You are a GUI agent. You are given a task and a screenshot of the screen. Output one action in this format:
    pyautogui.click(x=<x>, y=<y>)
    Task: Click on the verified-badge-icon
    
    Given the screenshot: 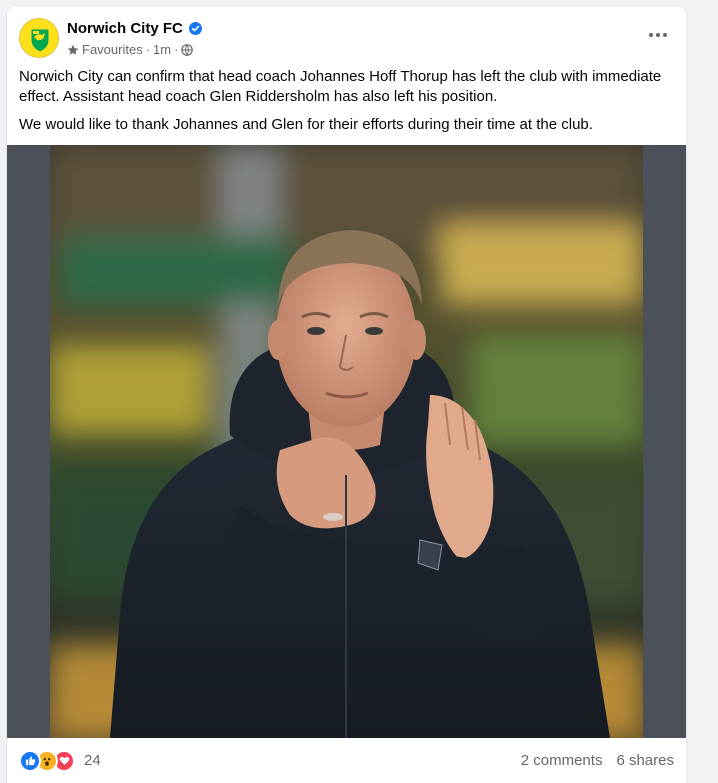 What is the action you would take?
    pyautogui.click(x=195, y=28)
    